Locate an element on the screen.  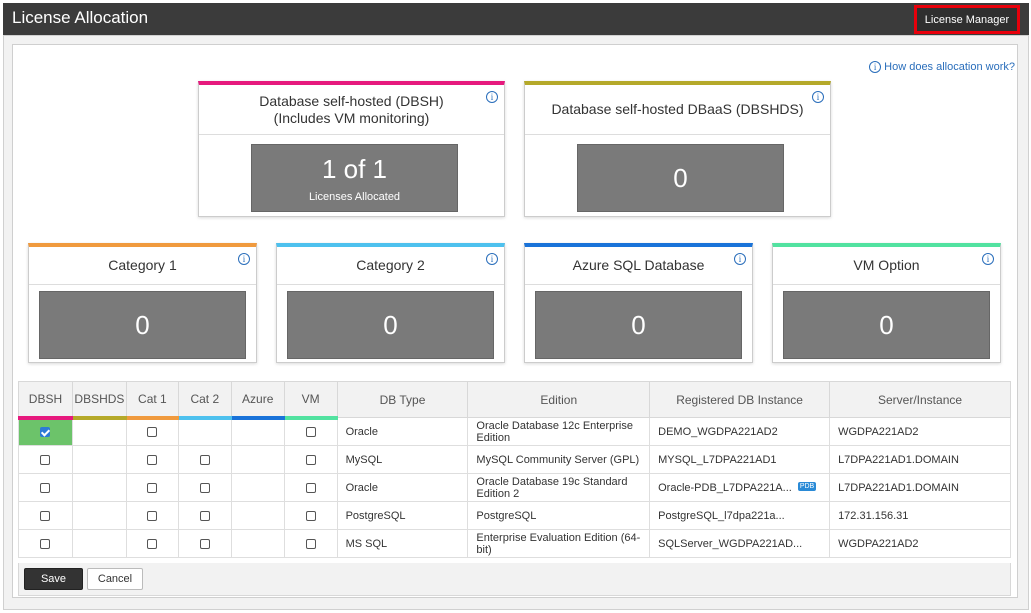
server-text: L7DPA221AD1.DOMAIN is located at coordinates (898, 487).